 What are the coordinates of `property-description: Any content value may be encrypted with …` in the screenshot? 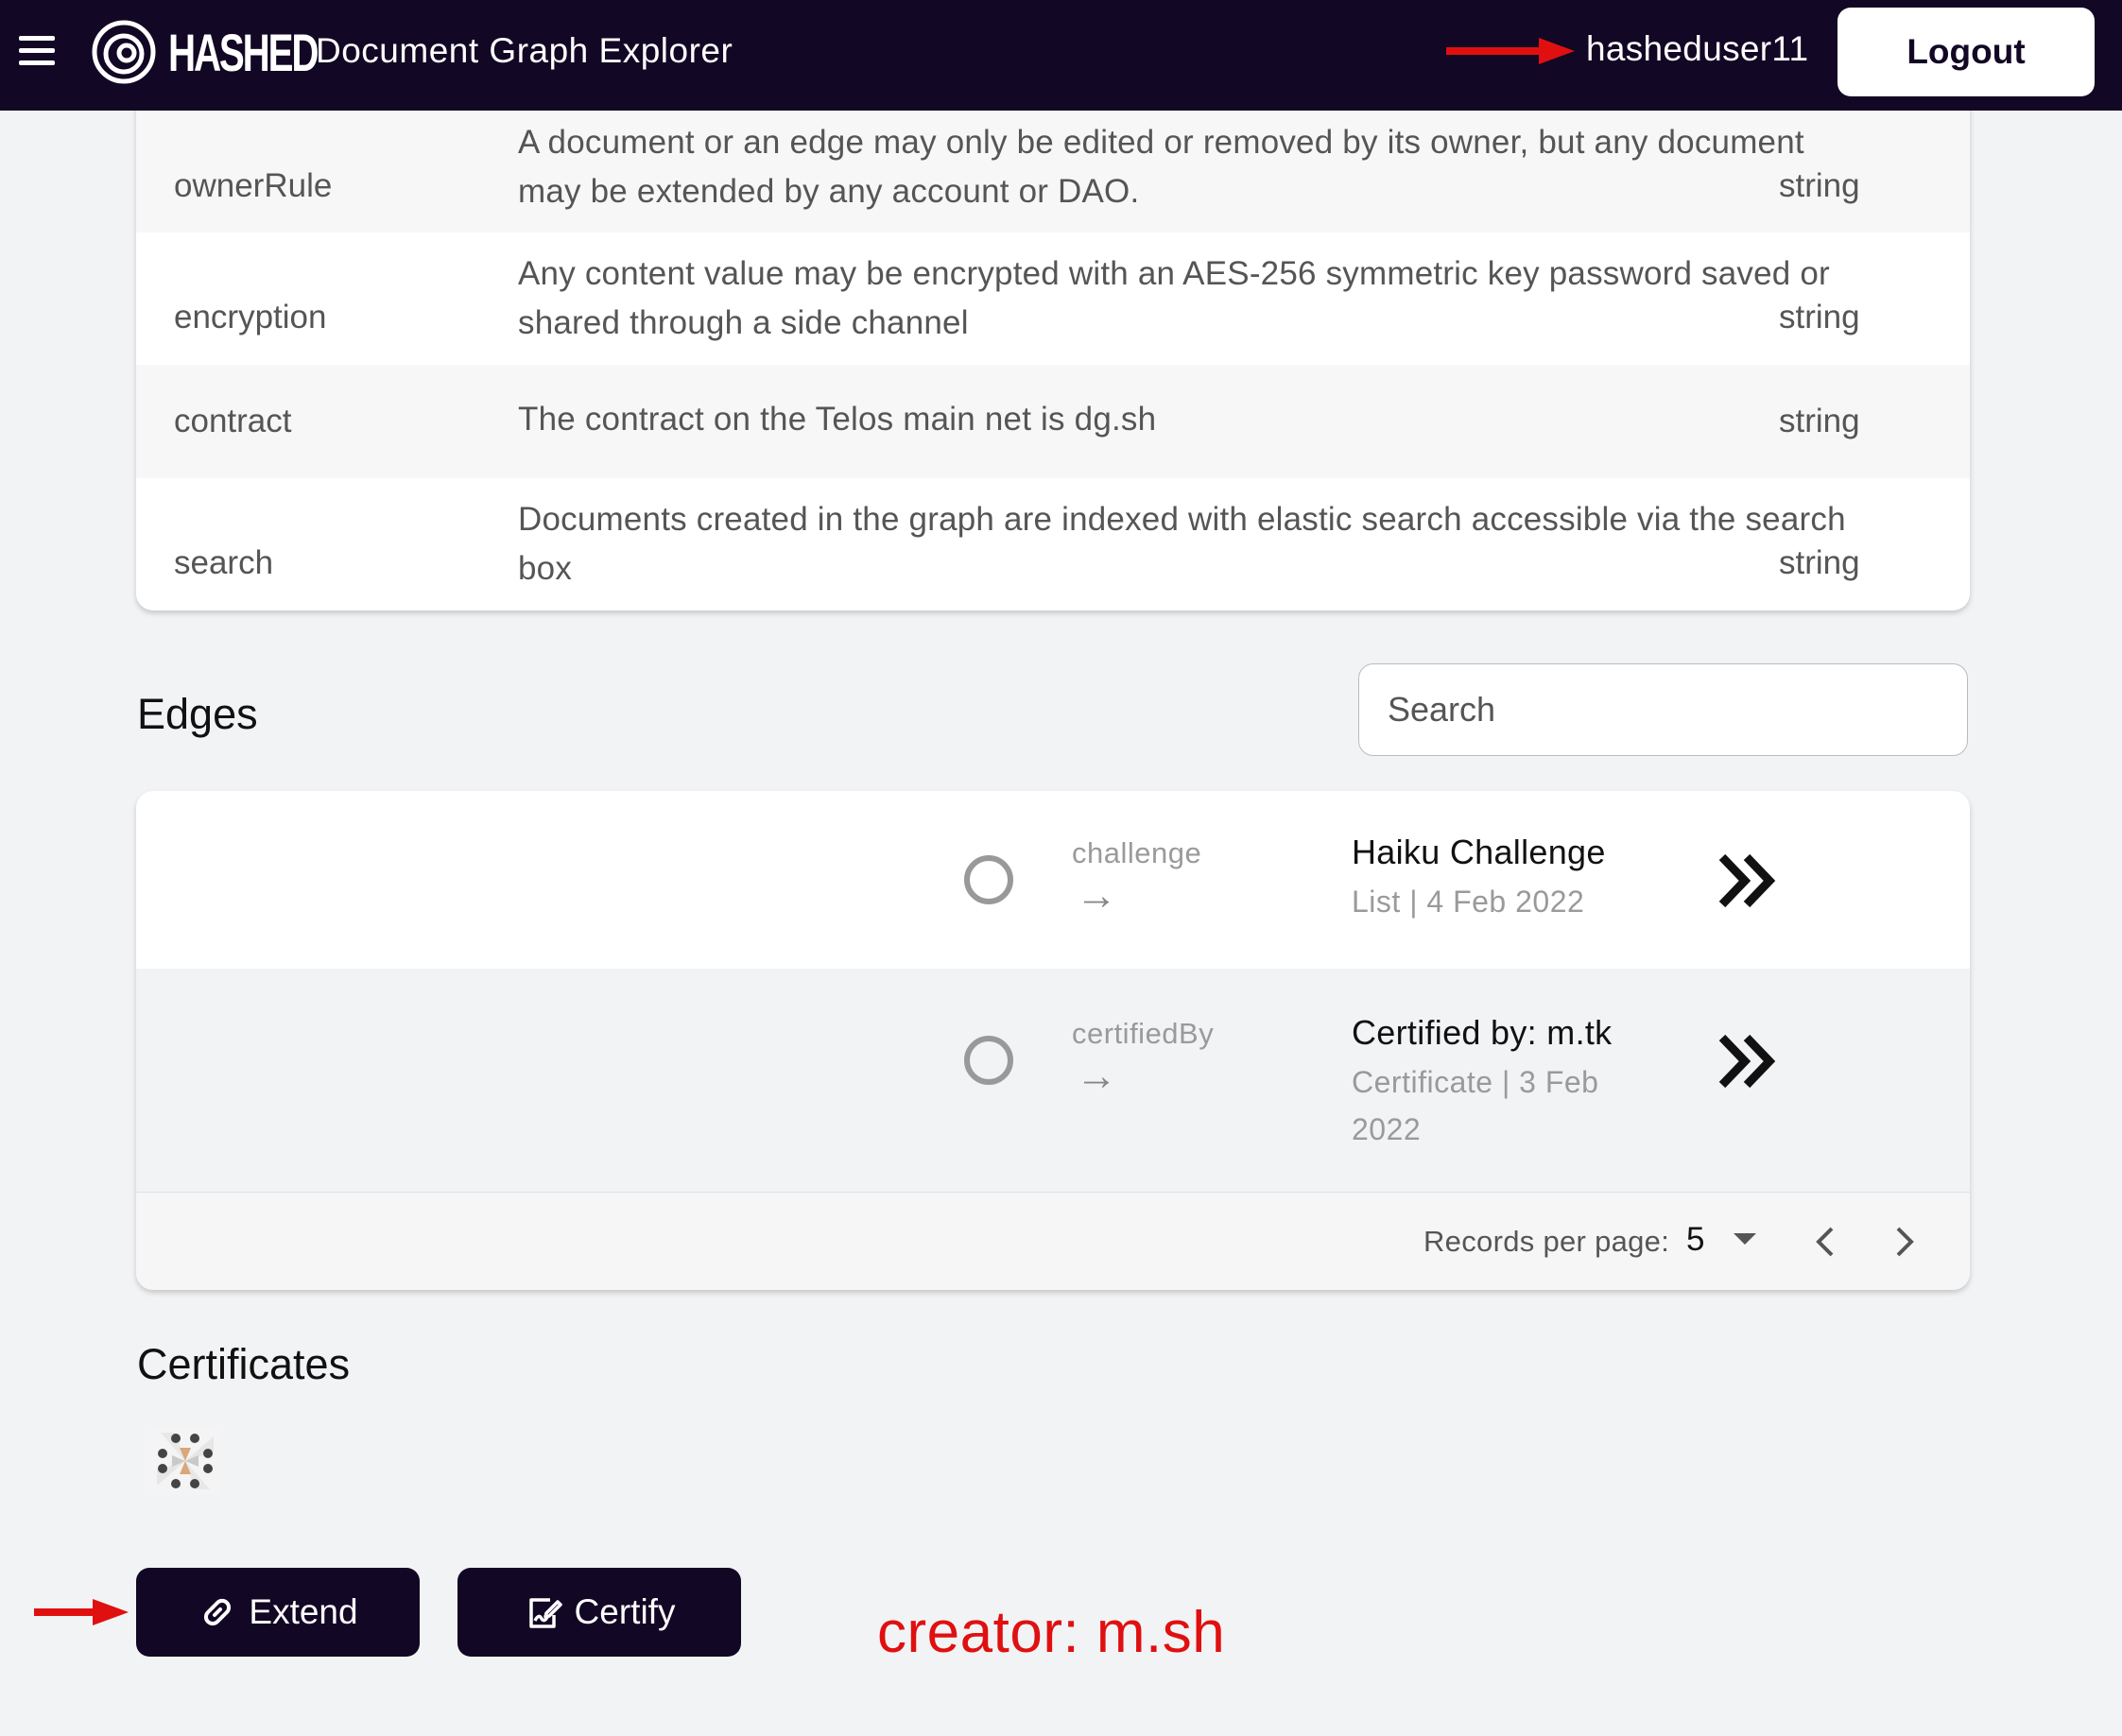 It's located at (1174, 298).